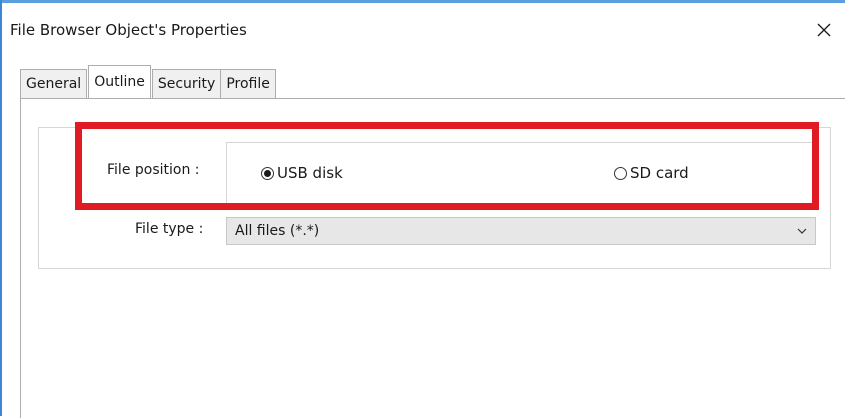 Image resolution: width=845 pixels, height=418 pixels. I want to click on file-type-label: File type :, so click(169, 229).